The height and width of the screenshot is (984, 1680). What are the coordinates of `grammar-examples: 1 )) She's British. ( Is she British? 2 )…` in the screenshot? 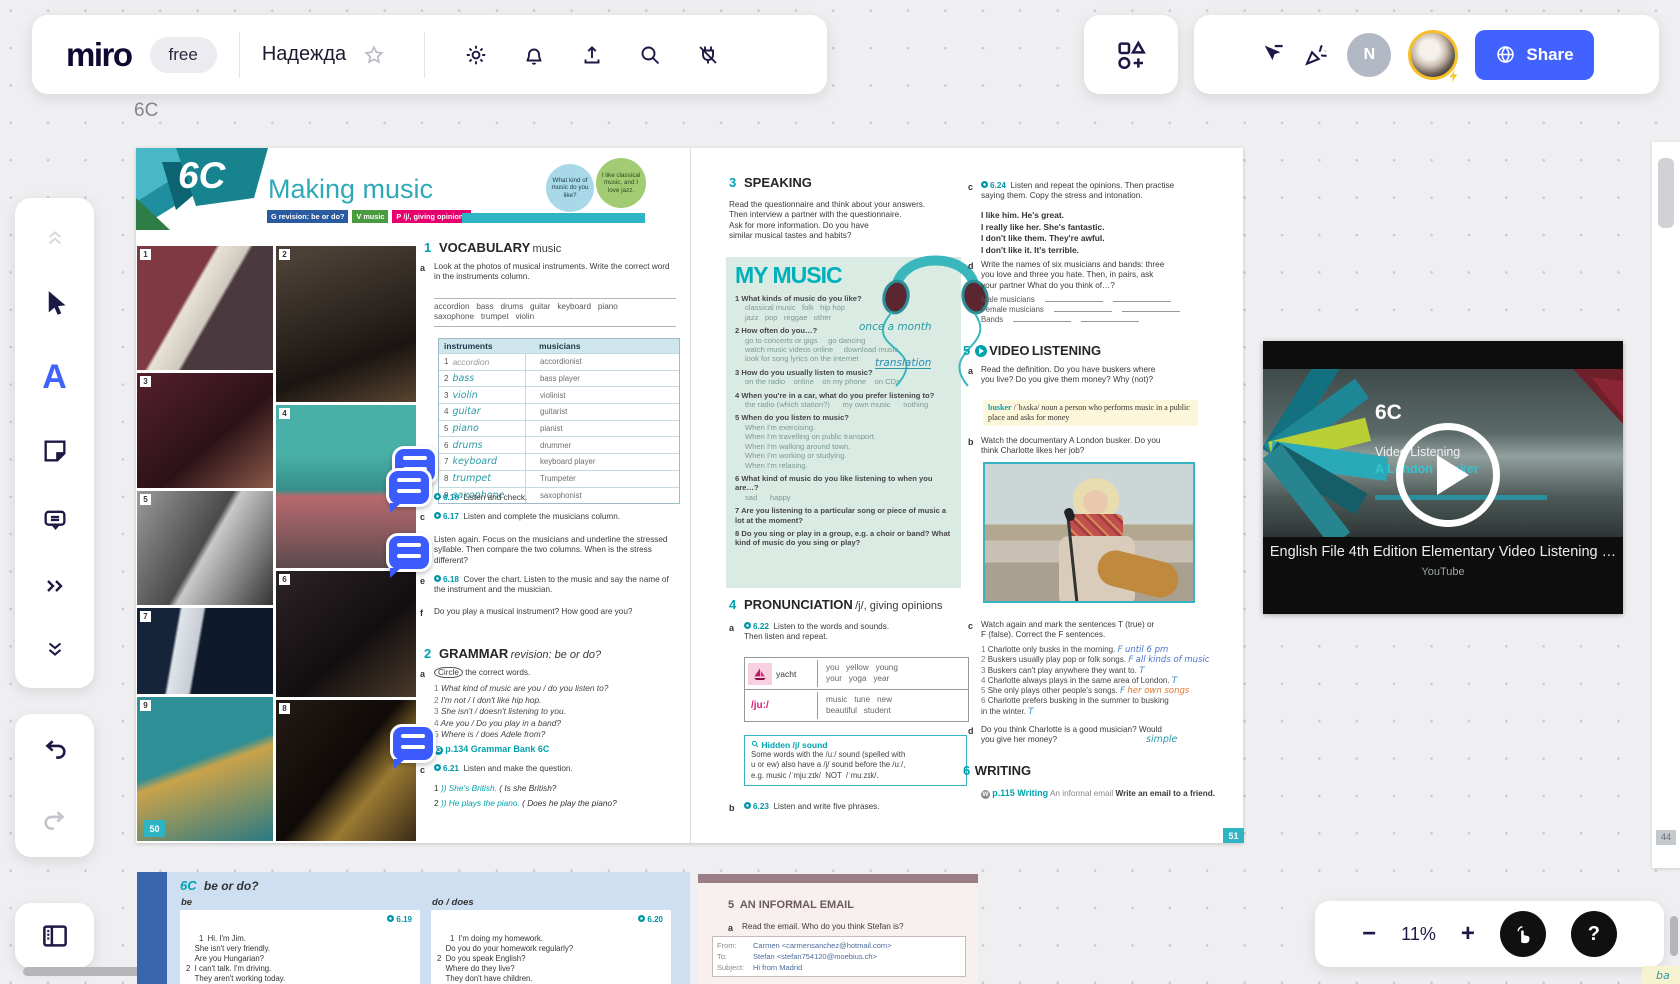 It's located at (525, 795).